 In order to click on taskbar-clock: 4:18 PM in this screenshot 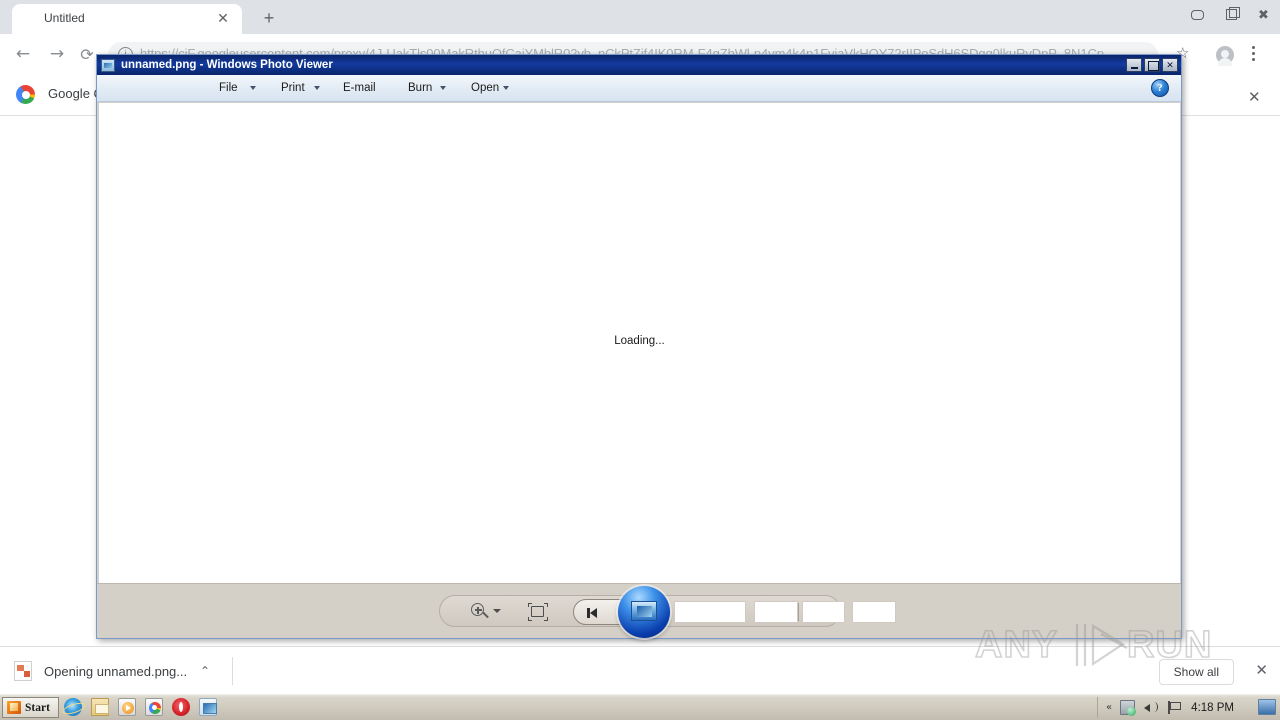, I will do `click(1212, 708)`.